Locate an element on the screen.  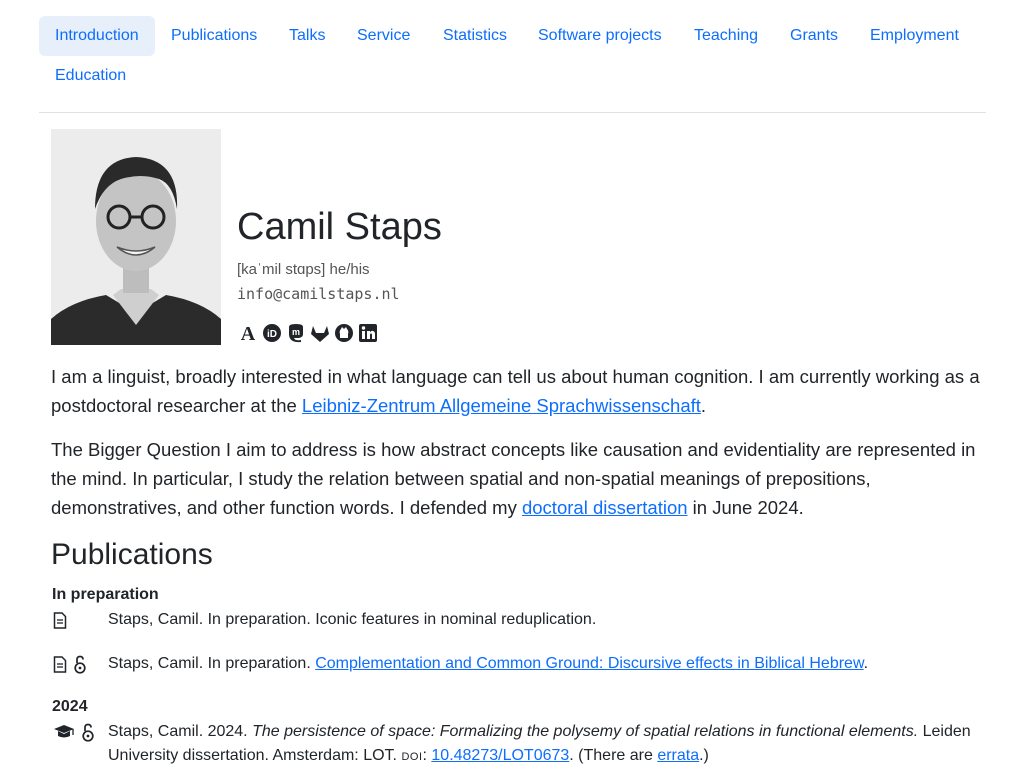
linkedin-icon is located at coordinates (368, 333).